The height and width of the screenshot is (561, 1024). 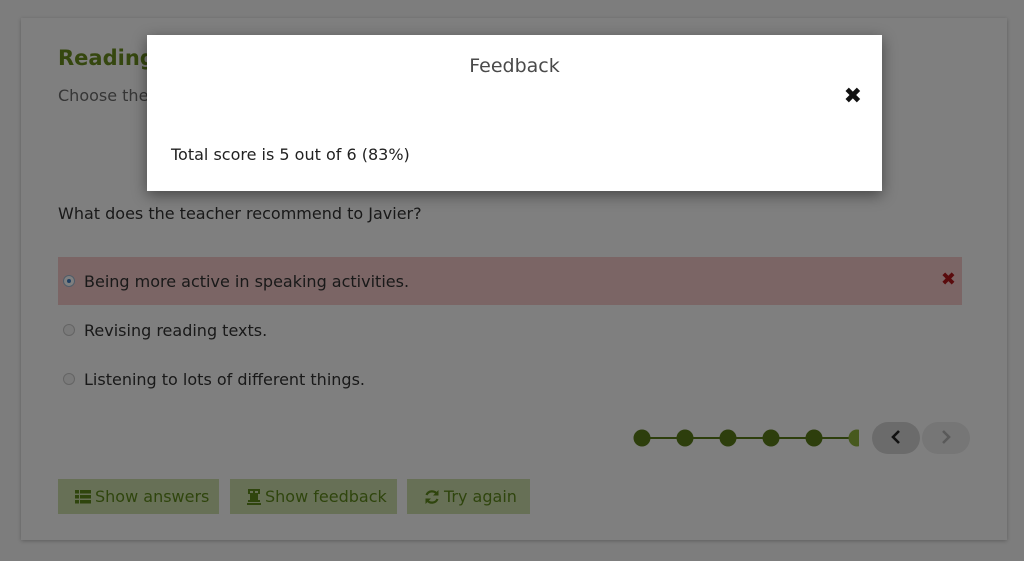 What do you see at coordinates (853, 97) in the screenshot?
I see `close-icon: ✖` at bounding box center [853, 97].